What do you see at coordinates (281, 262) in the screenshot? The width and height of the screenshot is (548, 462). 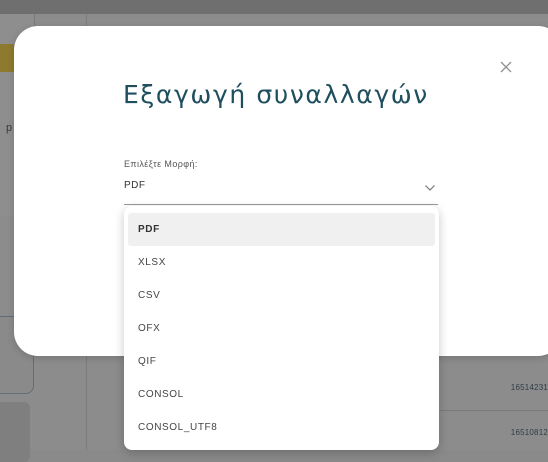 I see `format-option-xlsx: XLSX` at bounding box center [281, 262].